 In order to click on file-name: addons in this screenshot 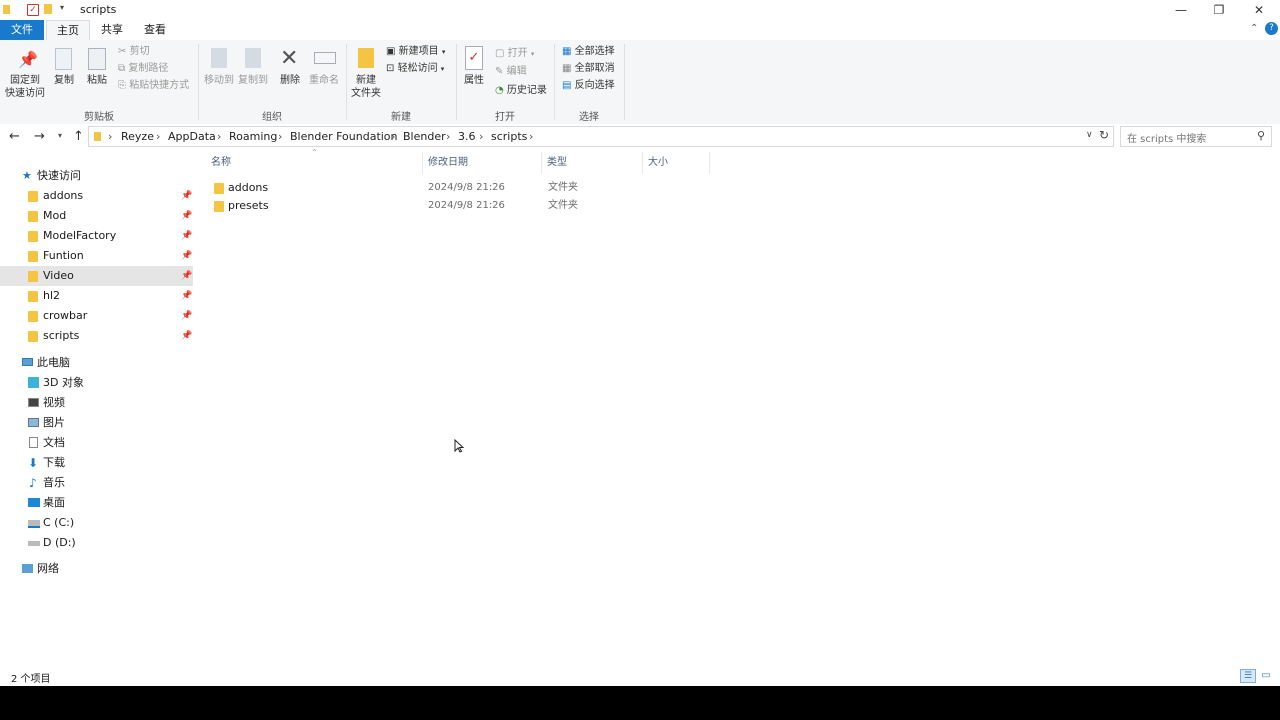, I will do `click(248, 187)`.